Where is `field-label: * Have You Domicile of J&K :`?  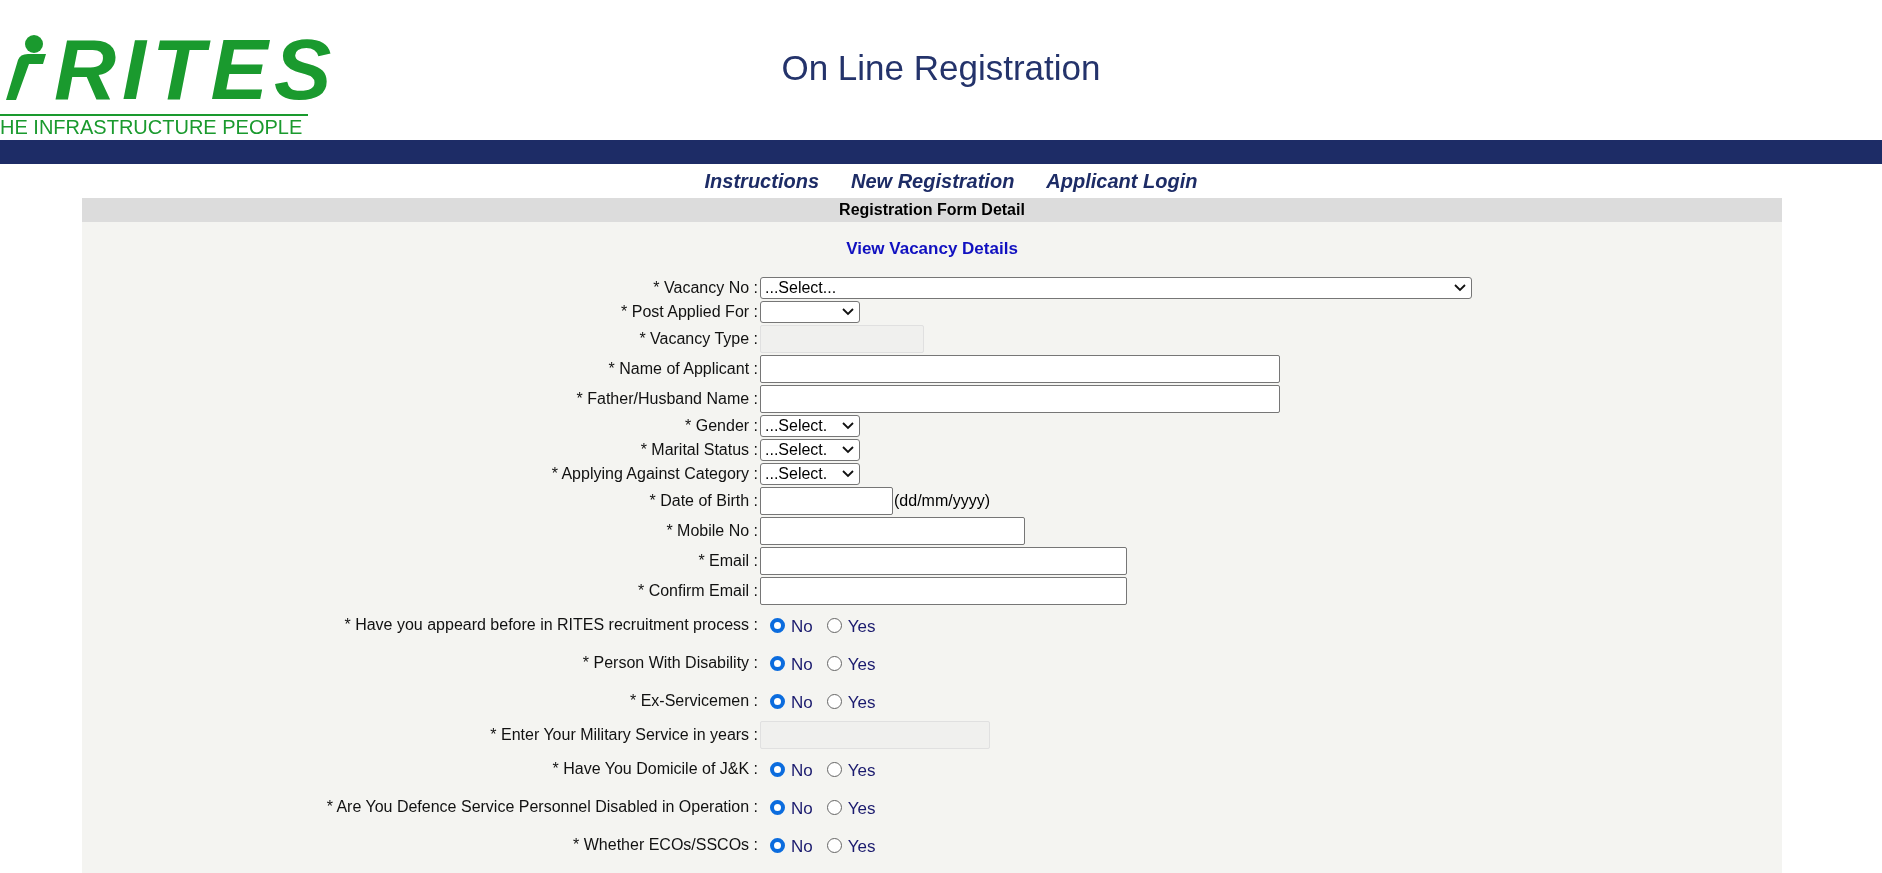
field-label: * Have You Domicile of J&K : is located at coordinates (655, 768).